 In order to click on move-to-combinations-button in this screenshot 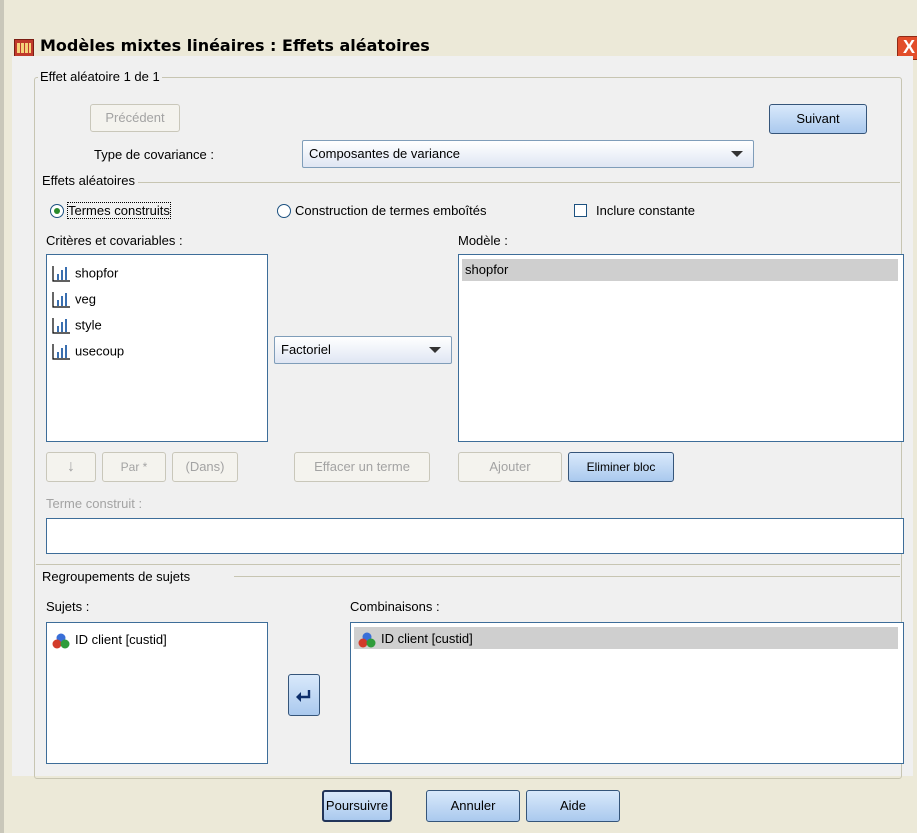, I will do `click(304, 695)`.